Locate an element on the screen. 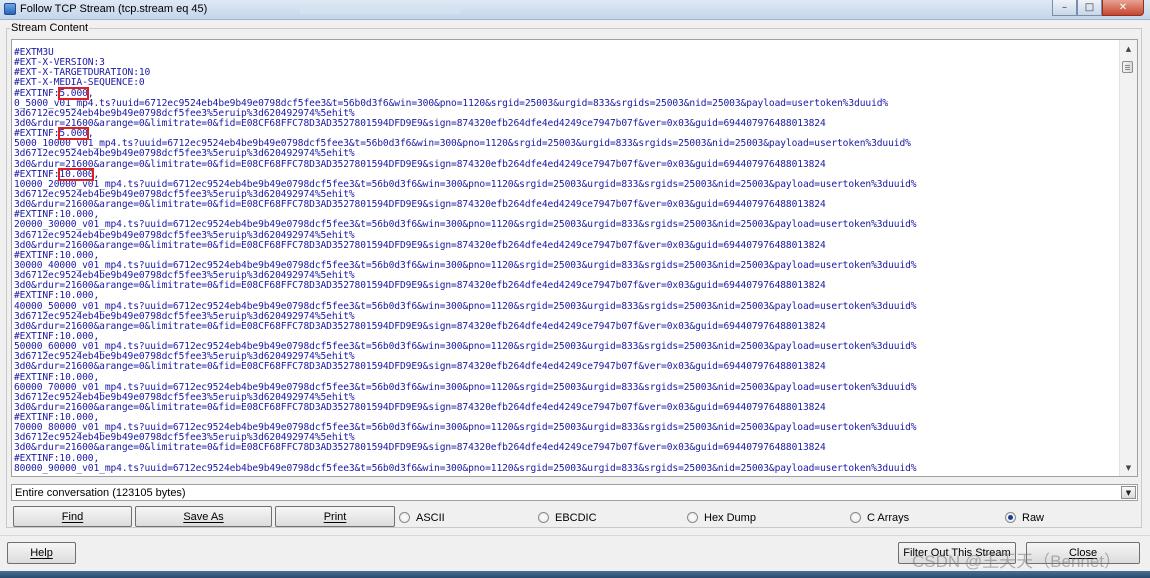 This screenshot has height=578, width=1150. radio-hex-dump-label: Hex Dump is located at coordinates (730, 517).